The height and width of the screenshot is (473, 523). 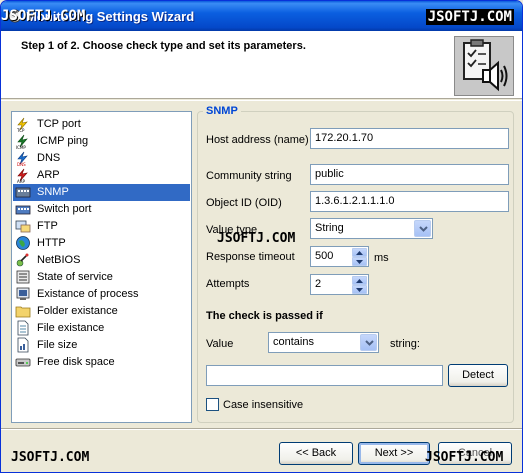 I want to click on dns-icon: DNS, so click(x=22, y=158).